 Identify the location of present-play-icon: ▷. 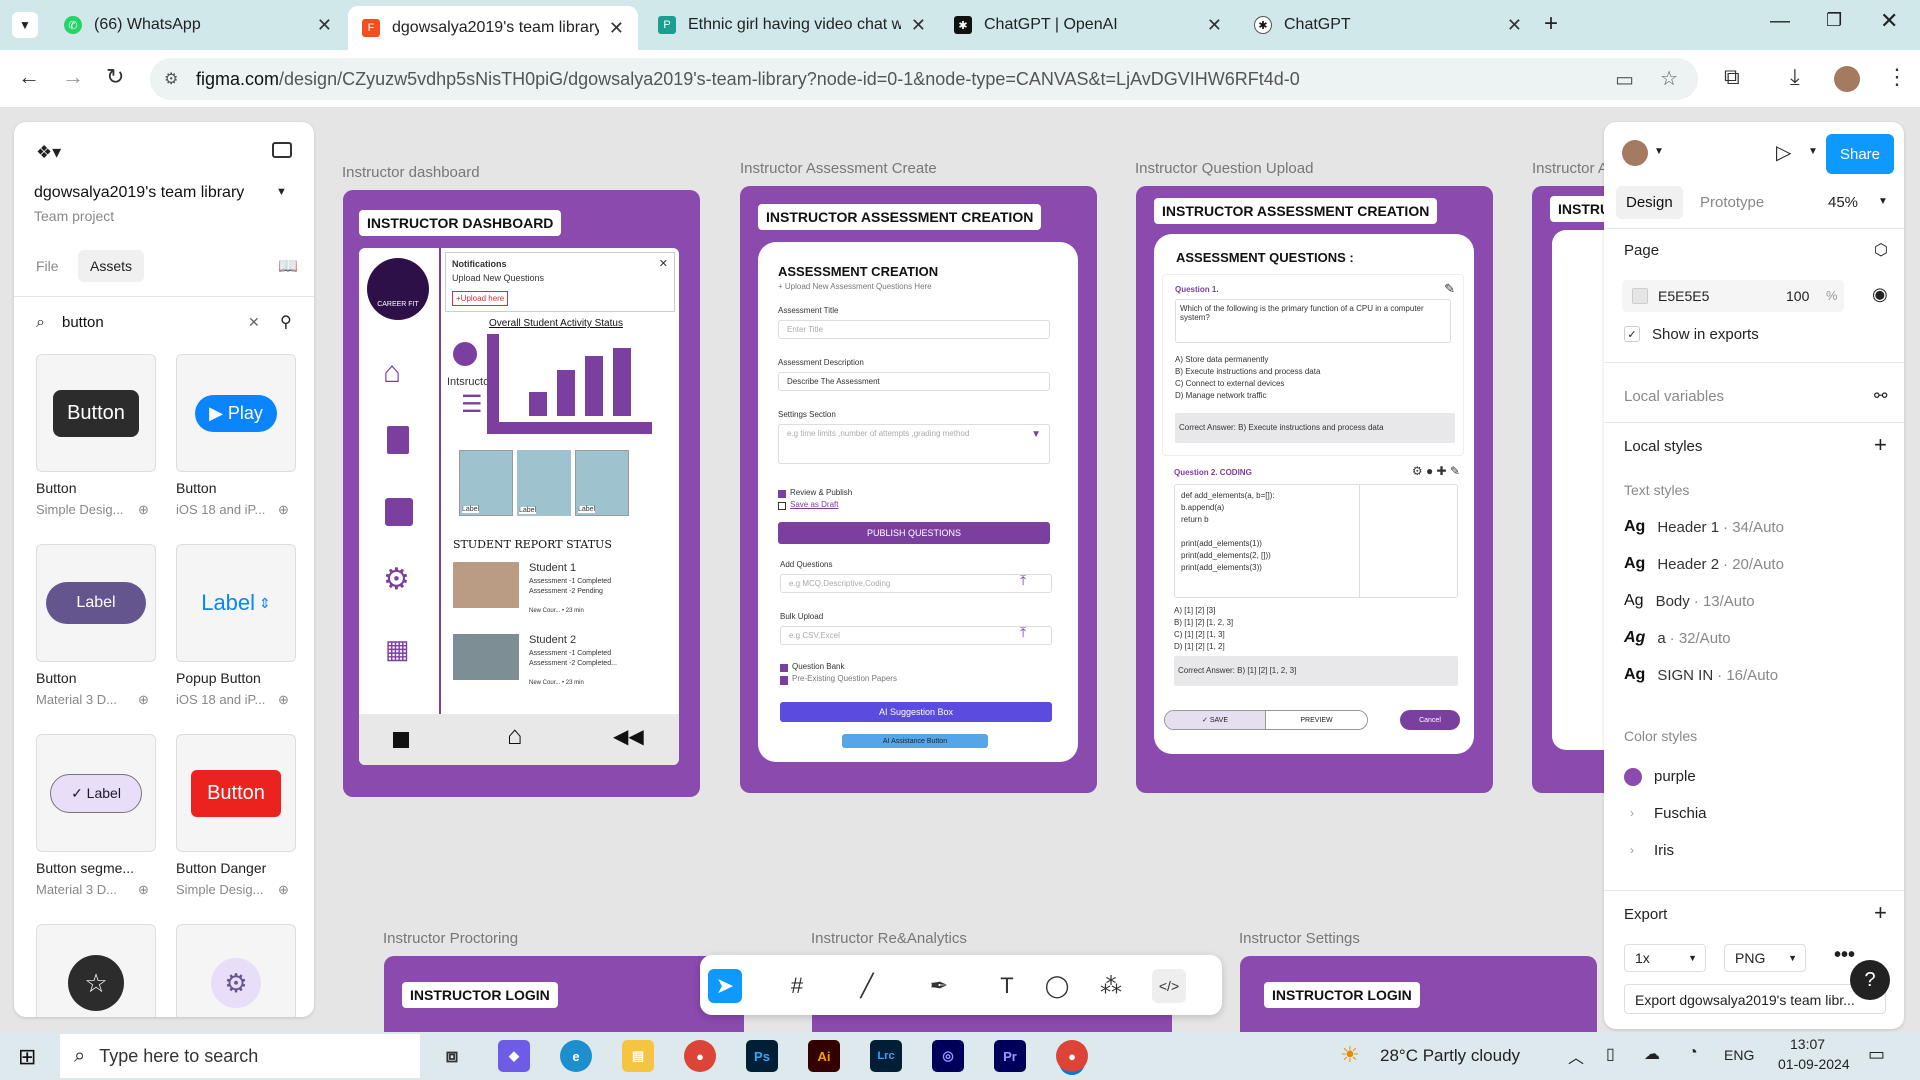
(1783, 152).